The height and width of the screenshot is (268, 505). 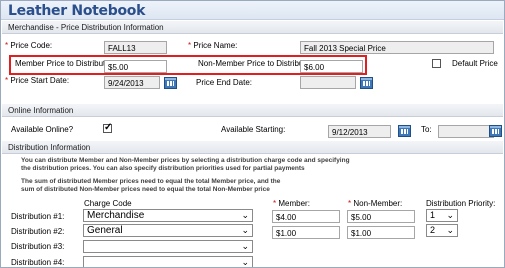 I want to click on charge-code-select: Merchandise ⌄, so click(x=168, y=215).